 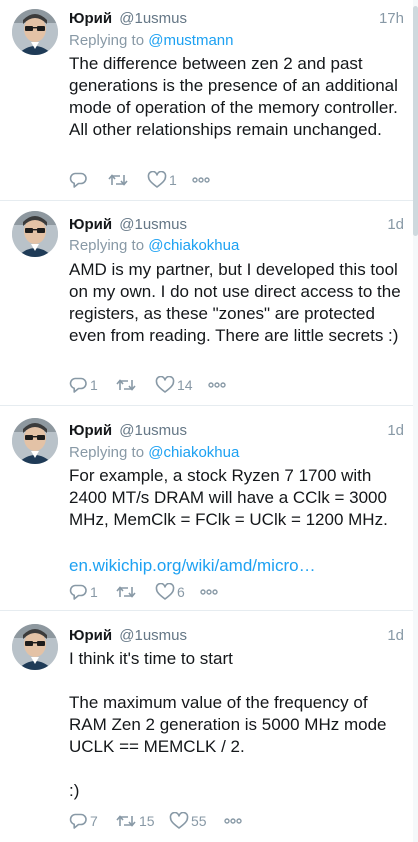 I want to click on replying-to-user: @mustmann, so click(x=190, y=40).